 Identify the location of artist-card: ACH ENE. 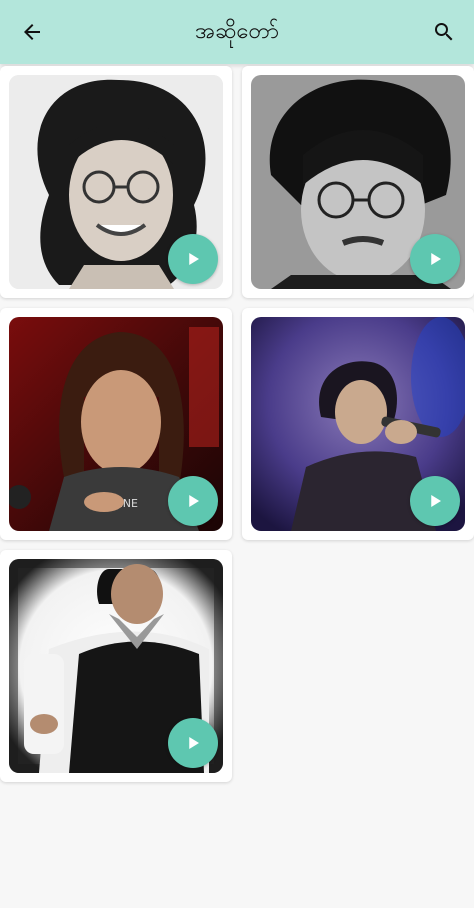
(116, 424).